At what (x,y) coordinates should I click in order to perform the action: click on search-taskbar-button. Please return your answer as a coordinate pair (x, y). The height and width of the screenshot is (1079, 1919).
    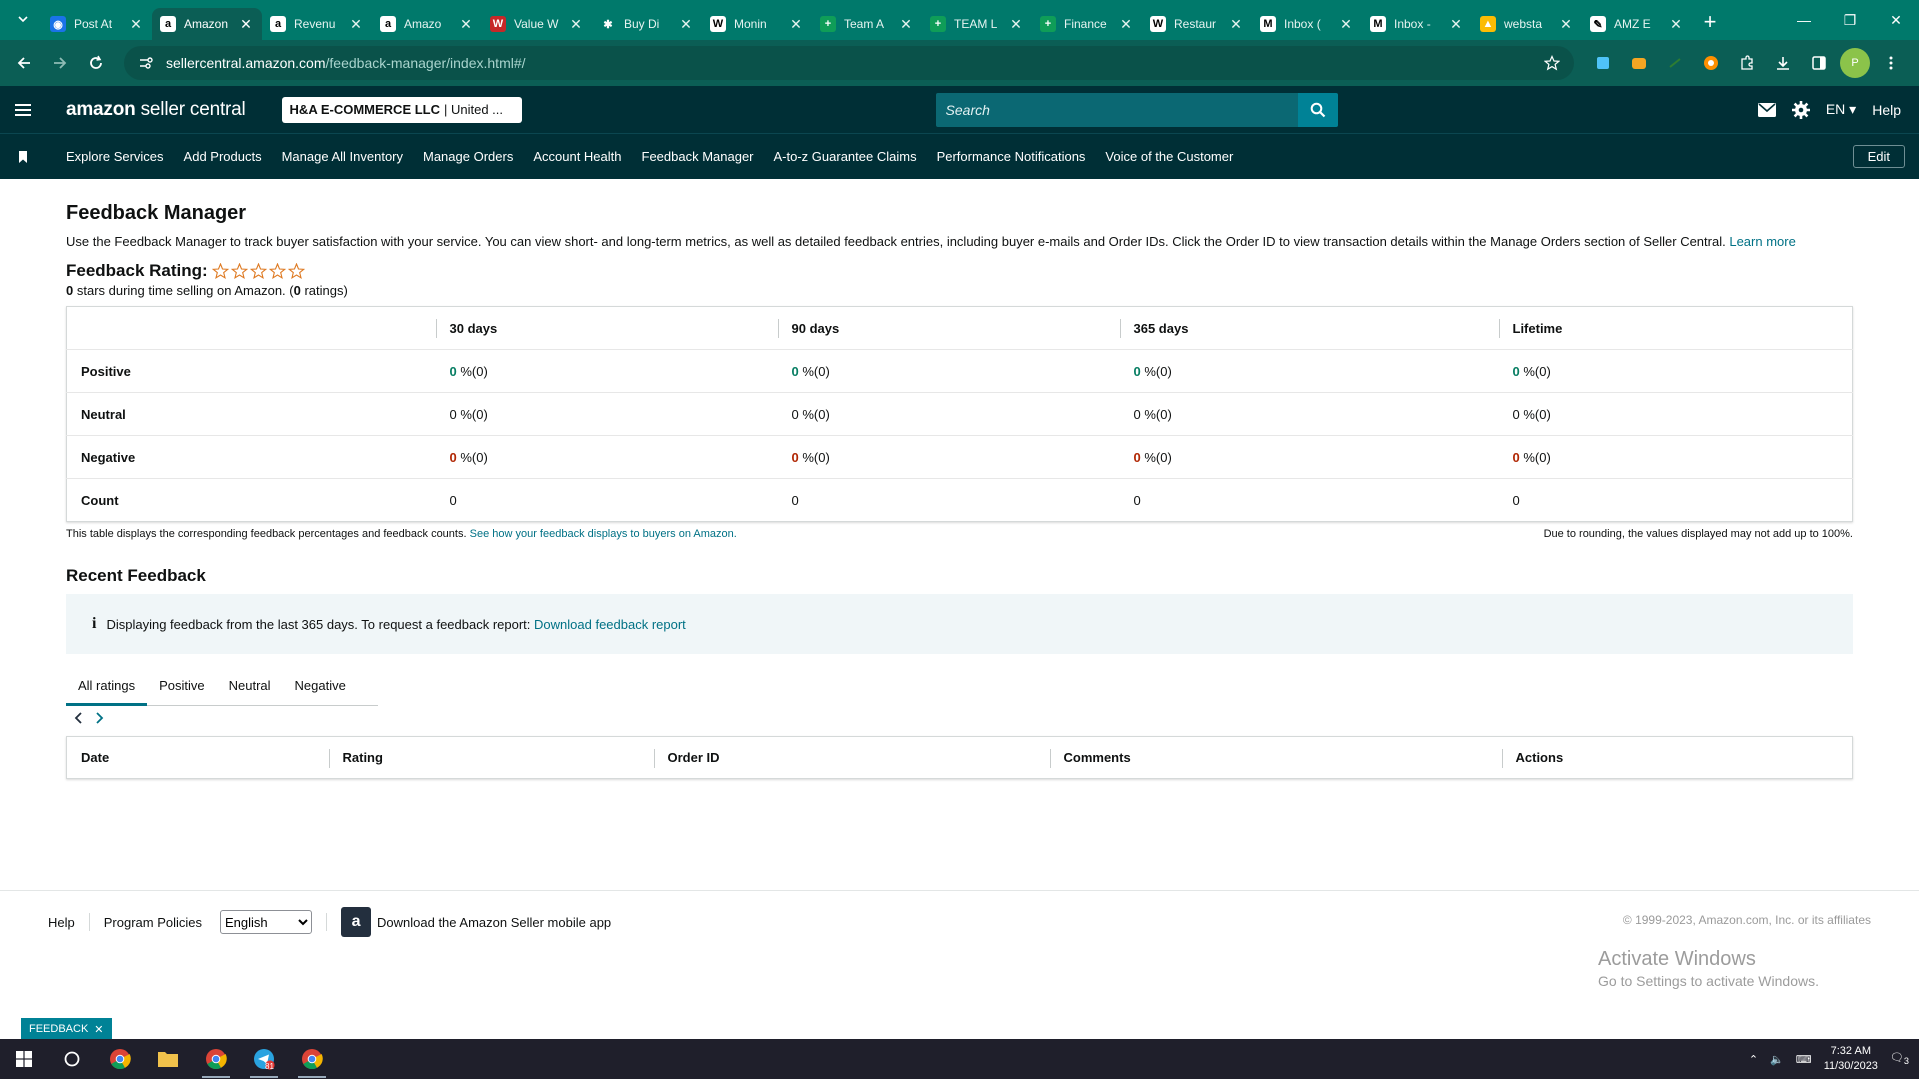
    Looking at the image, I should click on (72, 1059).